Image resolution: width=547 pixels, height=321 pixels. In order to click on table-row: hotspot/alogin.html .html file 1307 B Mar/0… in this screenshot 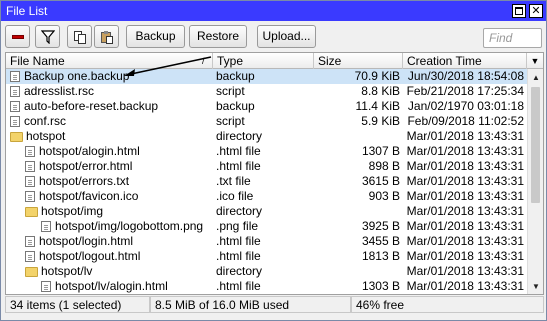, I will do `click(266, 151)`.